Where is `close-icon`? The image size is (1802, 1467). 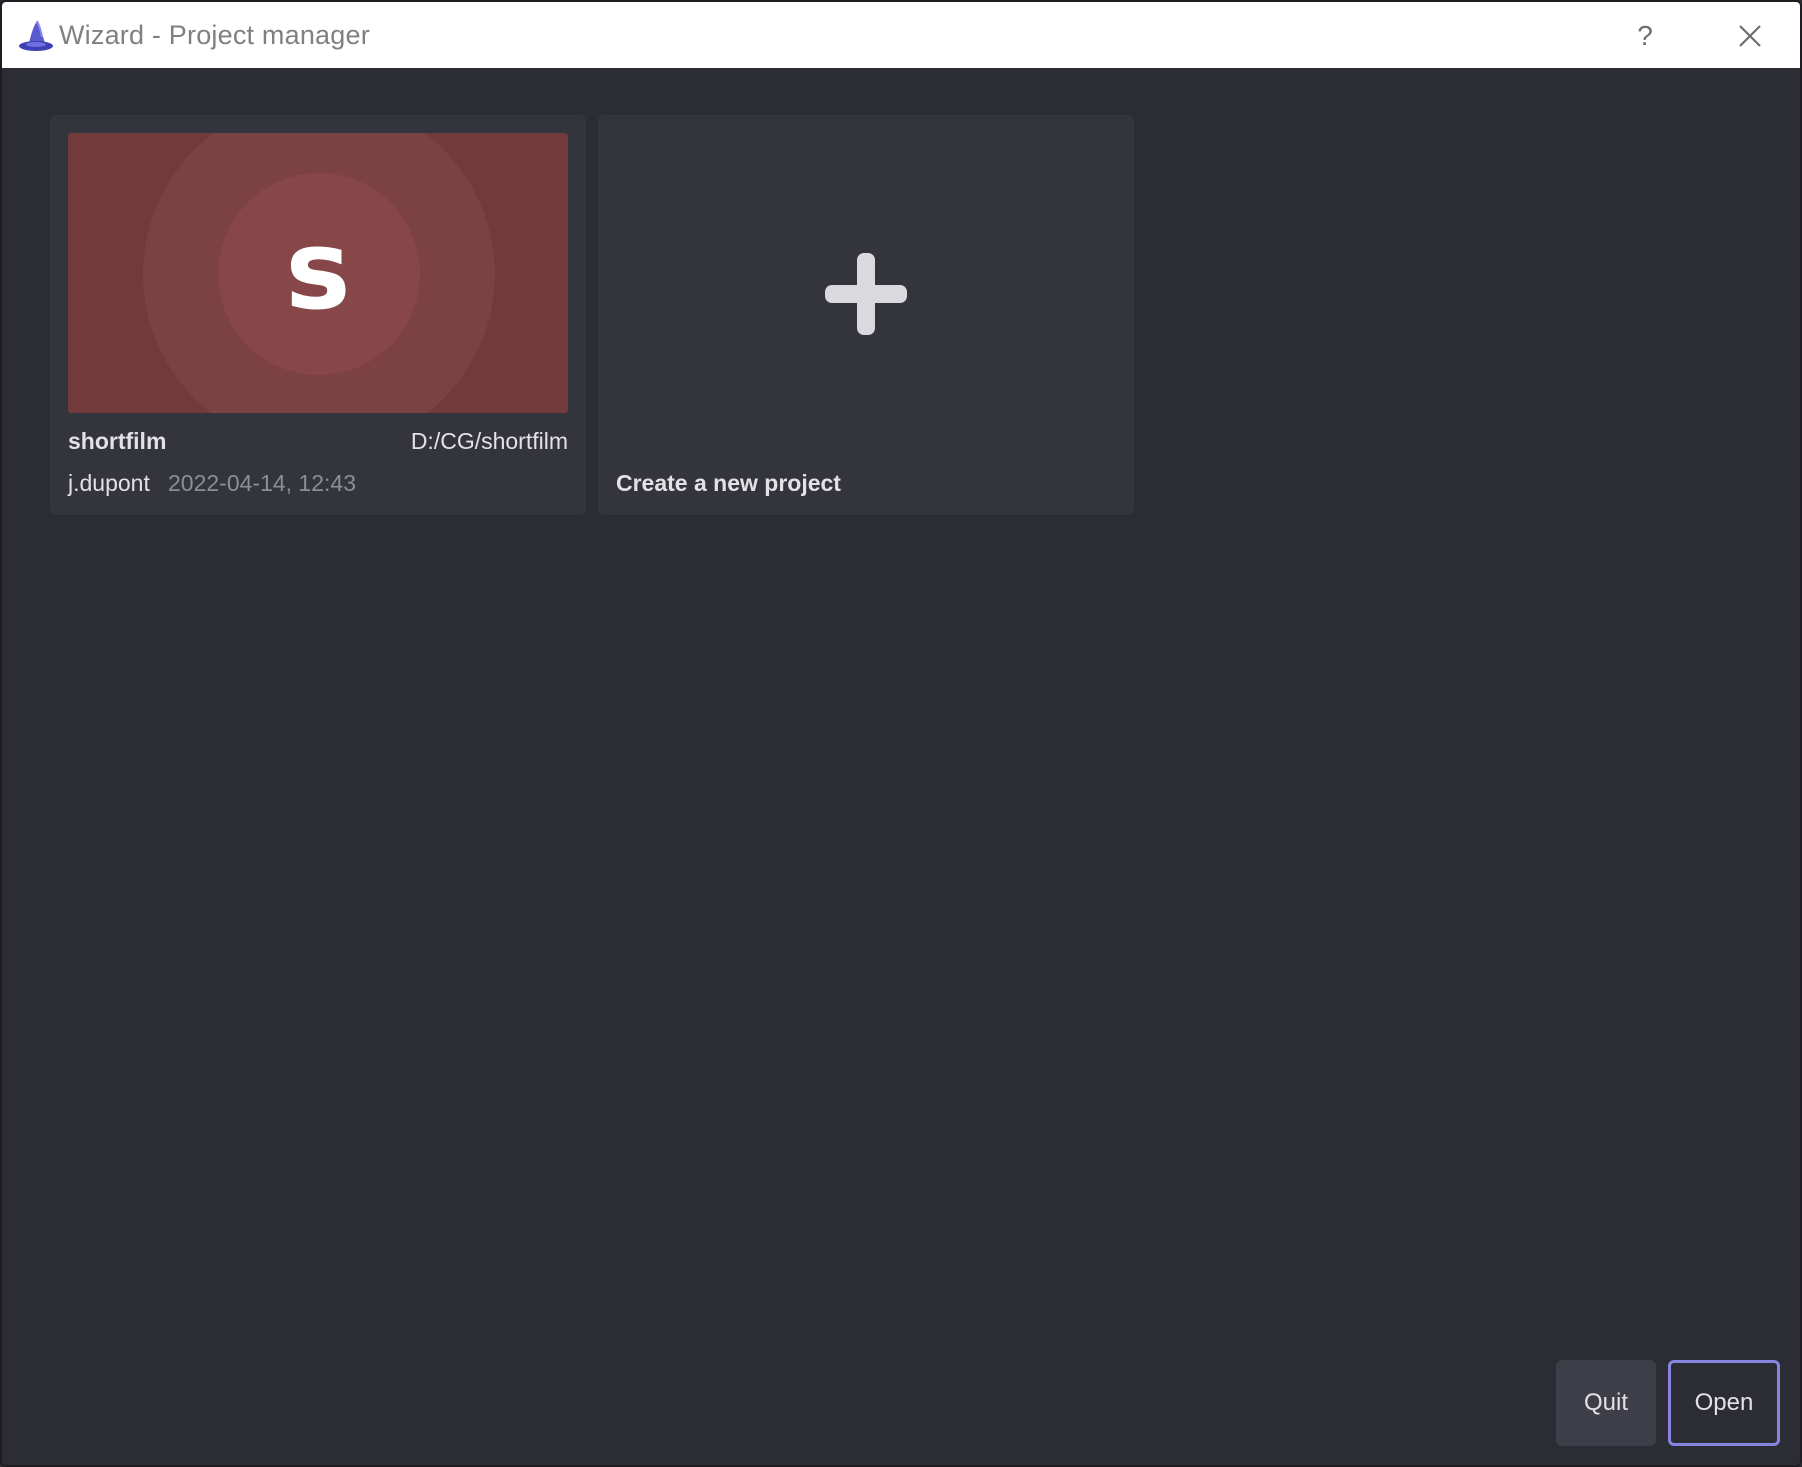 close-icon is located at coordinates (1750, 36).